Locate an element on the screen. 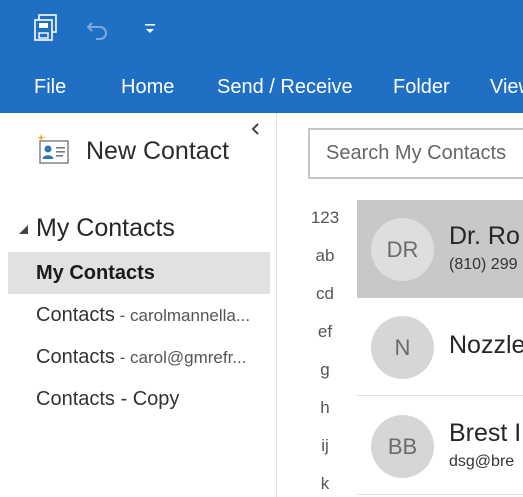 The width and height of the screenshot is (523, 497). new-contact-label: New Contact is located at coordinates (158, 150).